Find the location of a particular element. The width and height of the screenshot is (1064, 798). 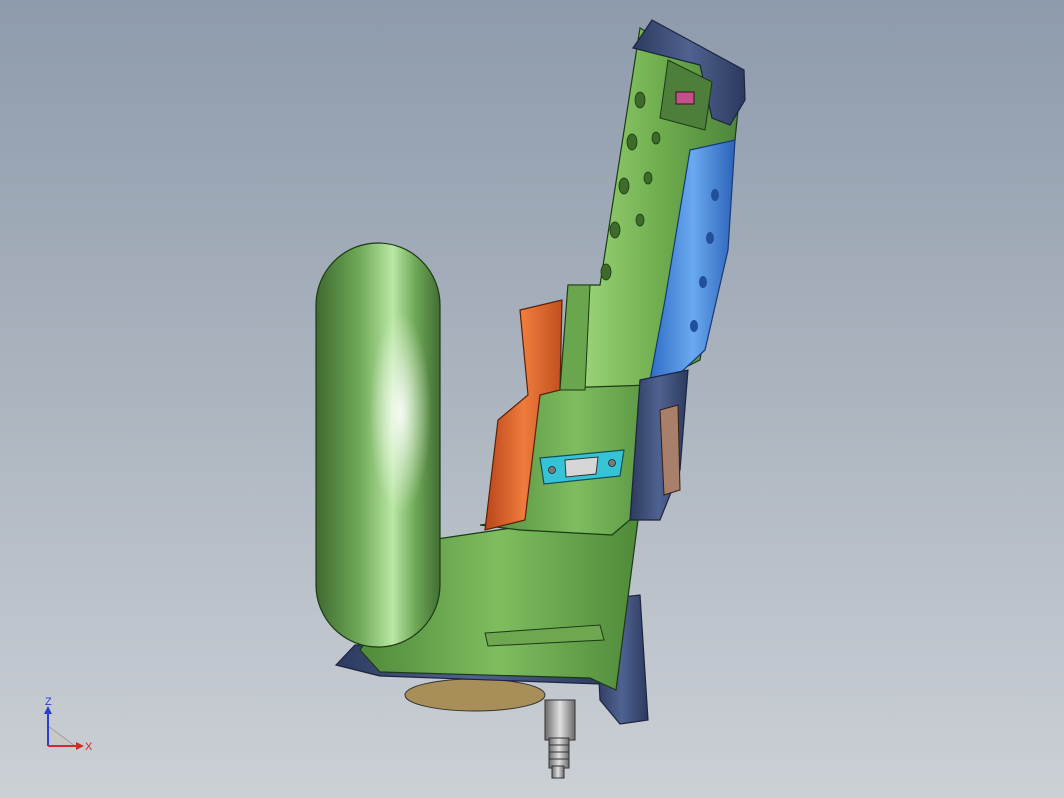

x-axis-label: X is located at coordinates (89, 747).